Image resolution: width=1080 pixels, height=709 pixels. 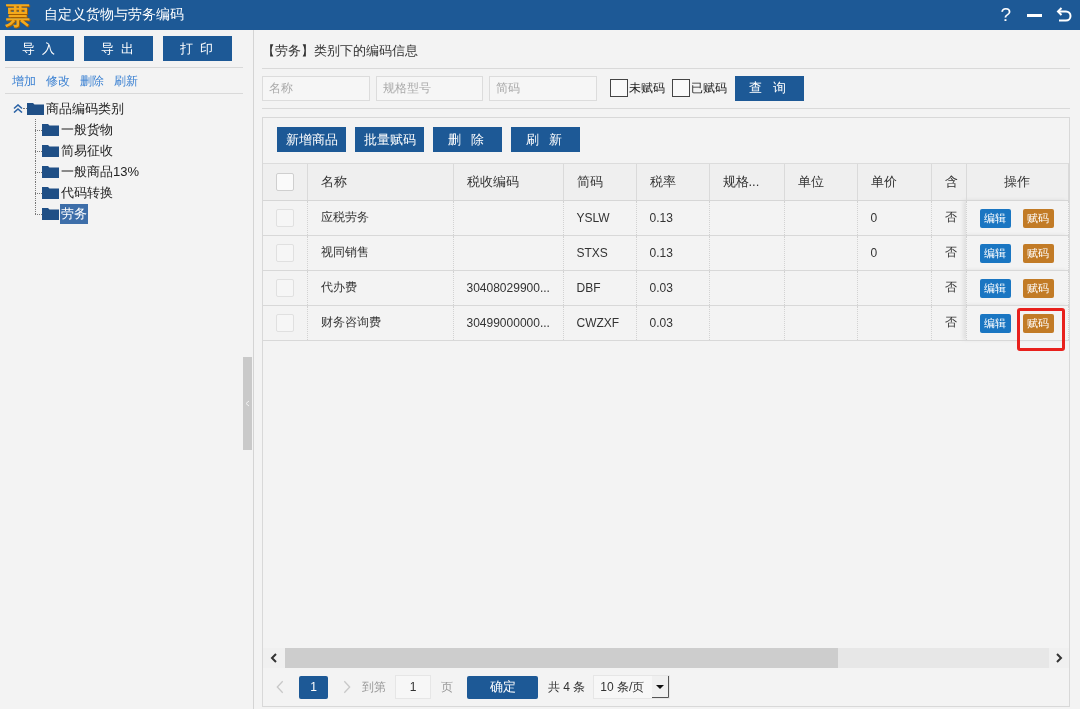 What do you see at coordinates (661, 687) in the screenshot?
I see `dropdown-arrow-icon` at bounding box center [661, 687].